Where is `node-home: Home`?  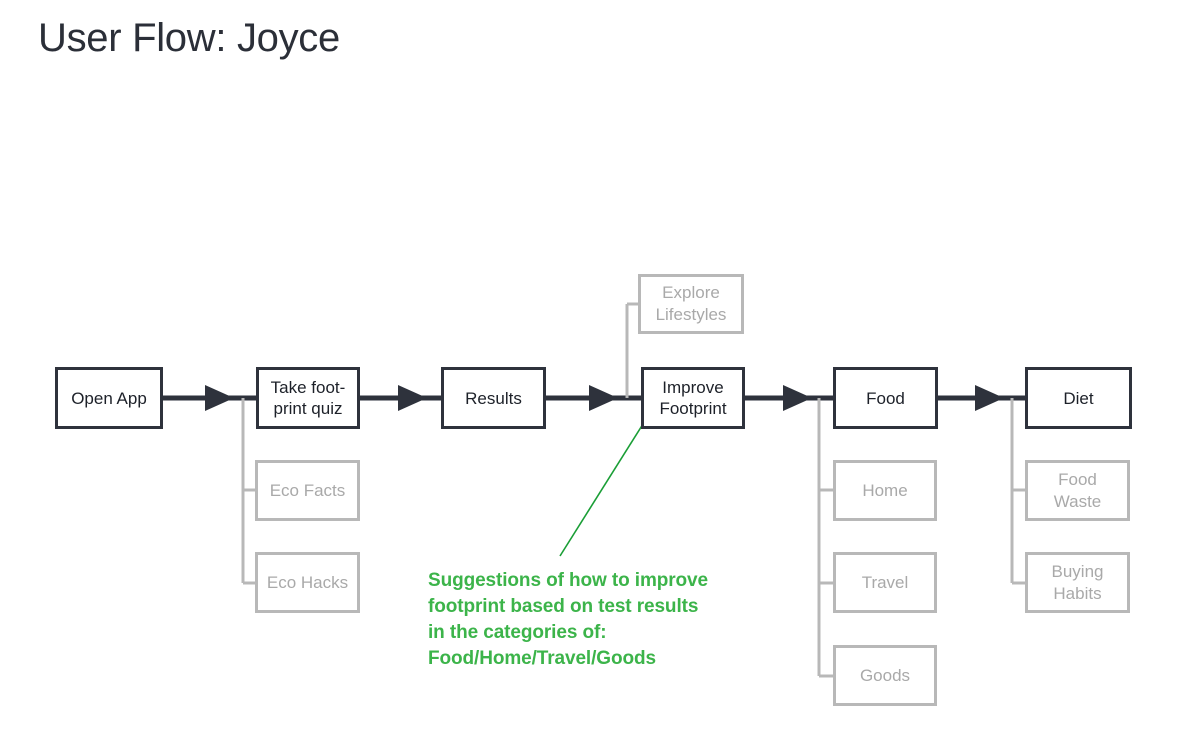 node-home: Home is located at coordinates (885, 490).